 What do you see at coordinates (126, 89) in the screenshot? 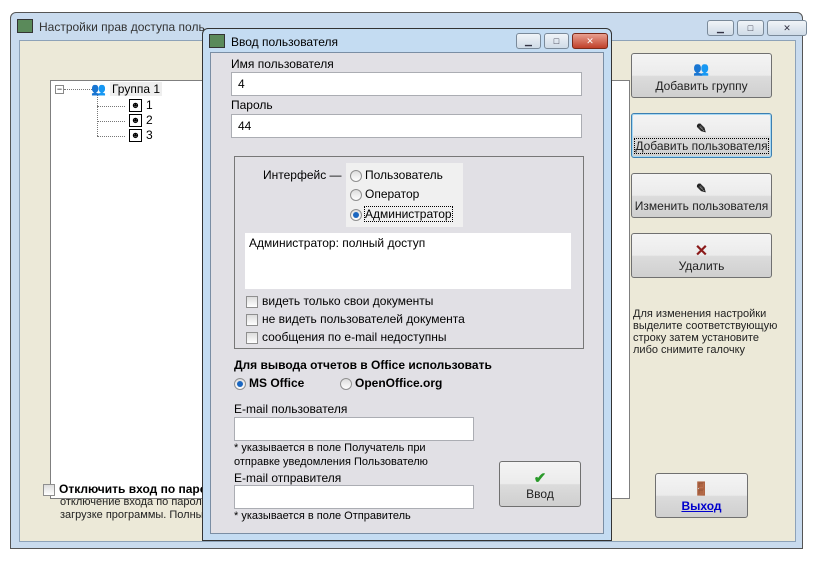
I see `tree-group-node: 👥 Группа 1` at bounding box center [126, 89].